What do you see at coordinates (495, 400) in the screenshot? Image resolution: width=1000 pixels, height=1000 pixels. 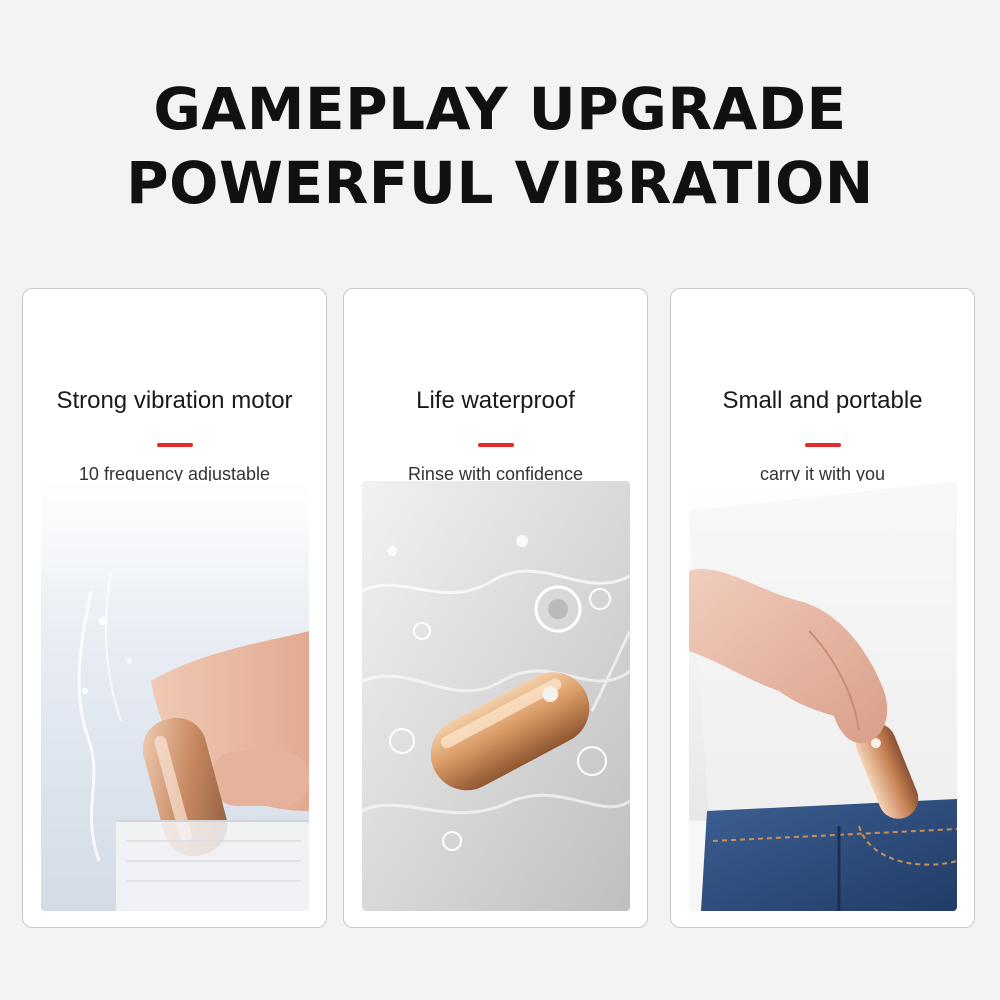 I see `card-title: Life waterproof` at bounding box center [495, 400].